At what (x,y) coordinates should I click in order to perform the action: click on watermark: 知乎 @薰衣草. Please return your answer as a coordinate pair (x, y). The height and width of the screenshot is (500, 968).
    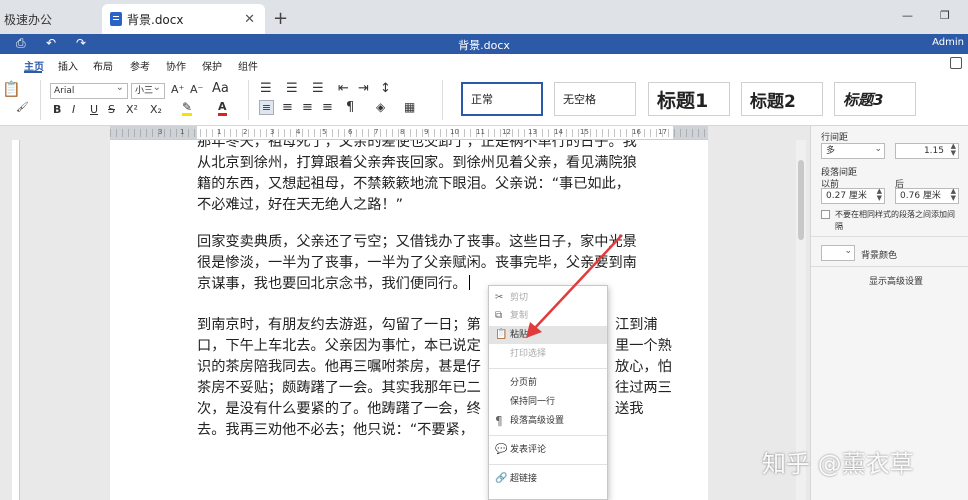
    Looking at the image, I should click on (838, 464).